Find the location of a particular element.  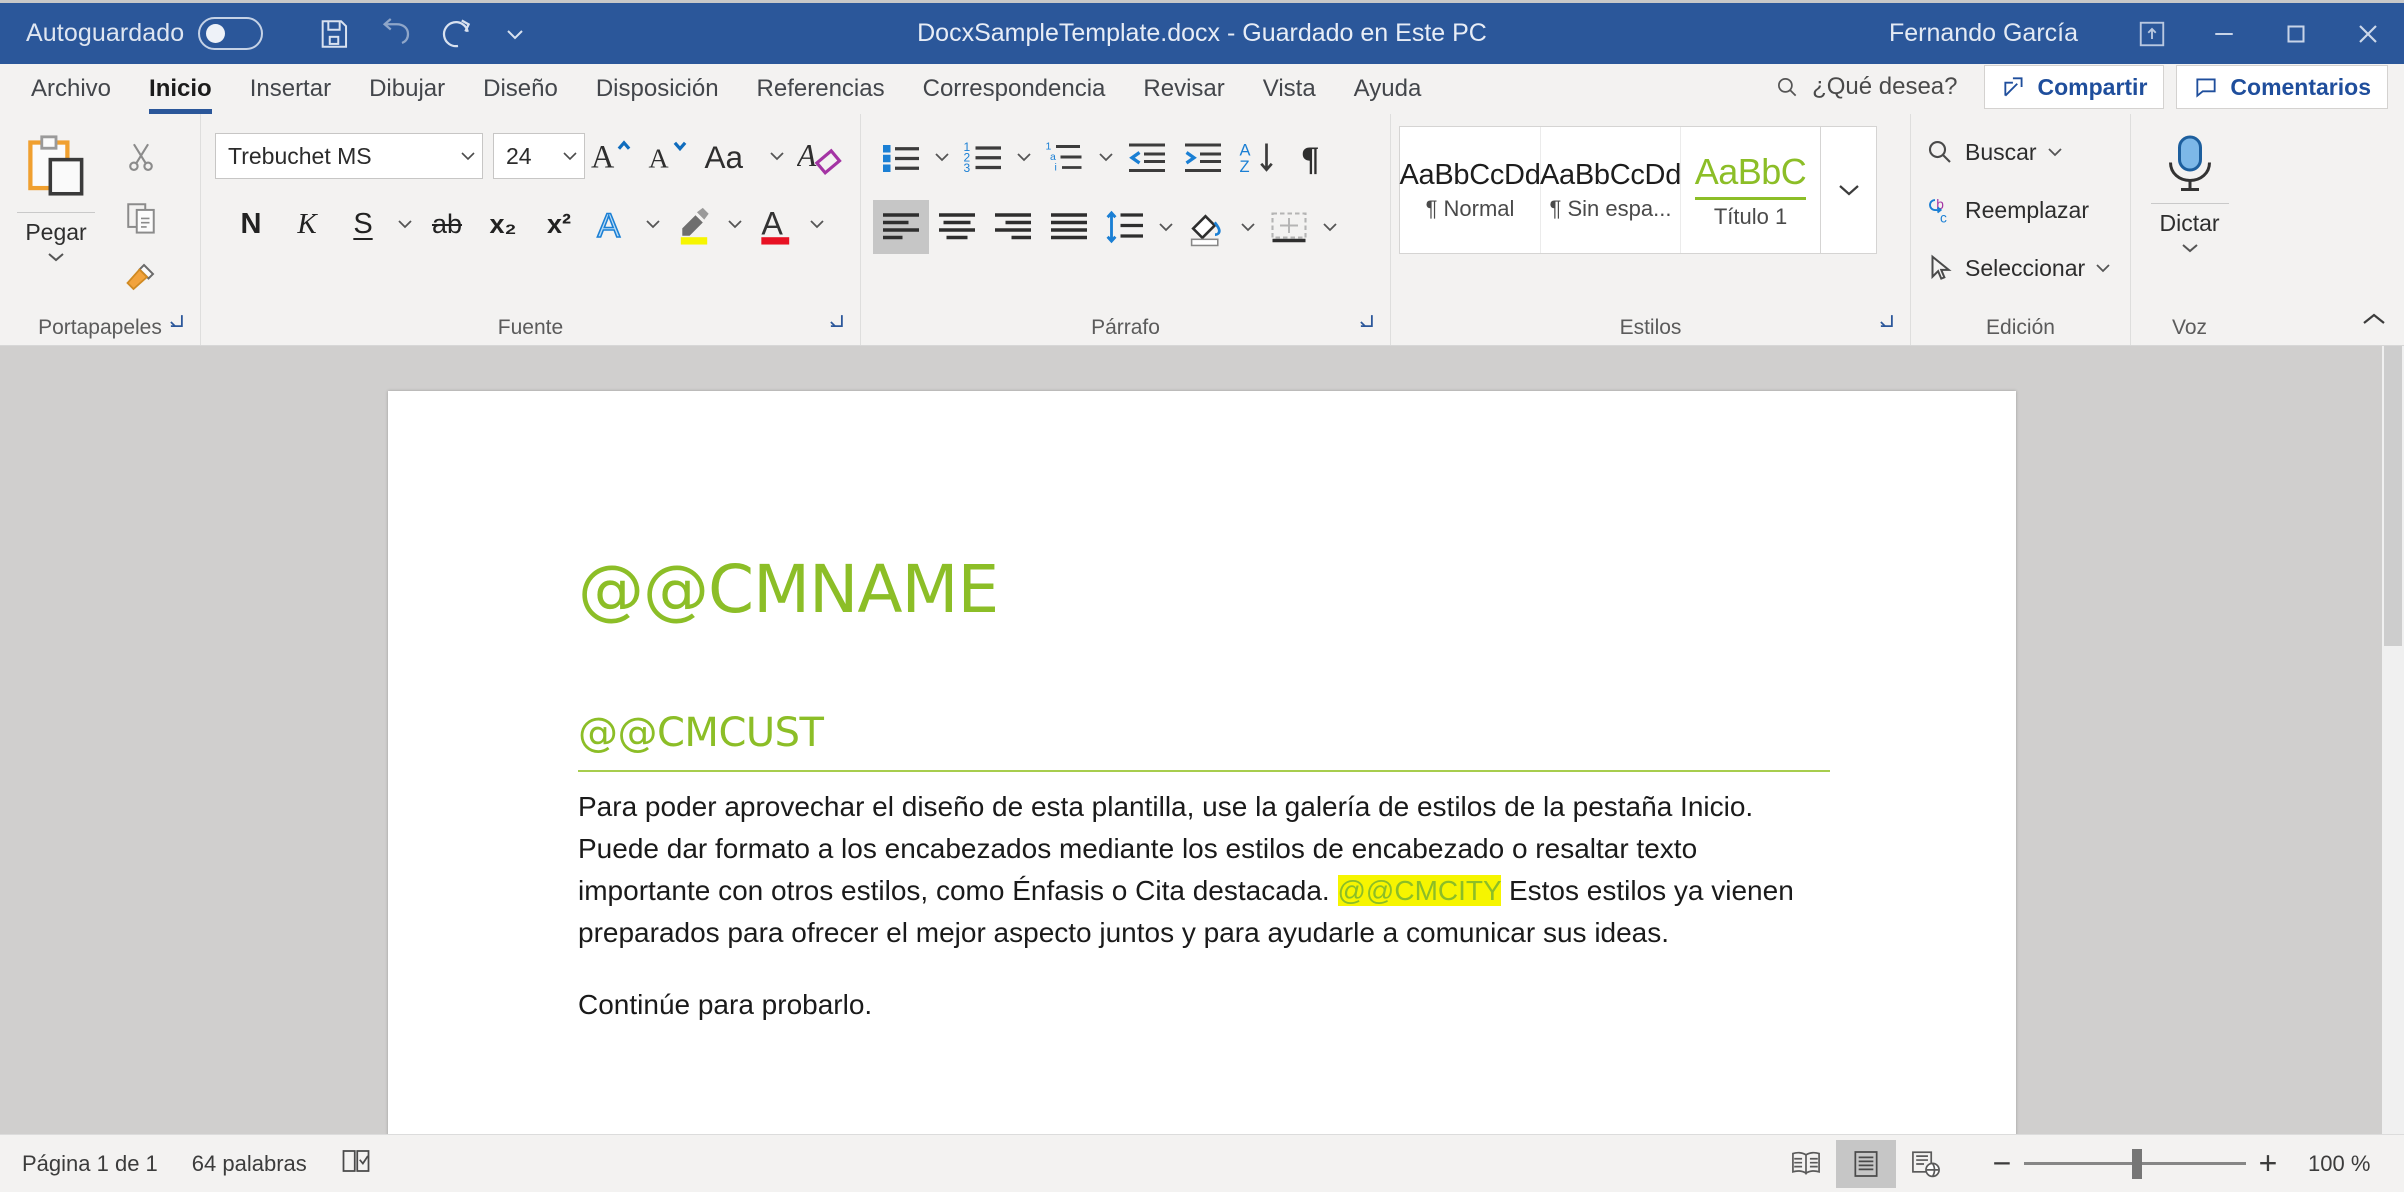

comments-button: Comentarios is located at coordinates (2282, 87).